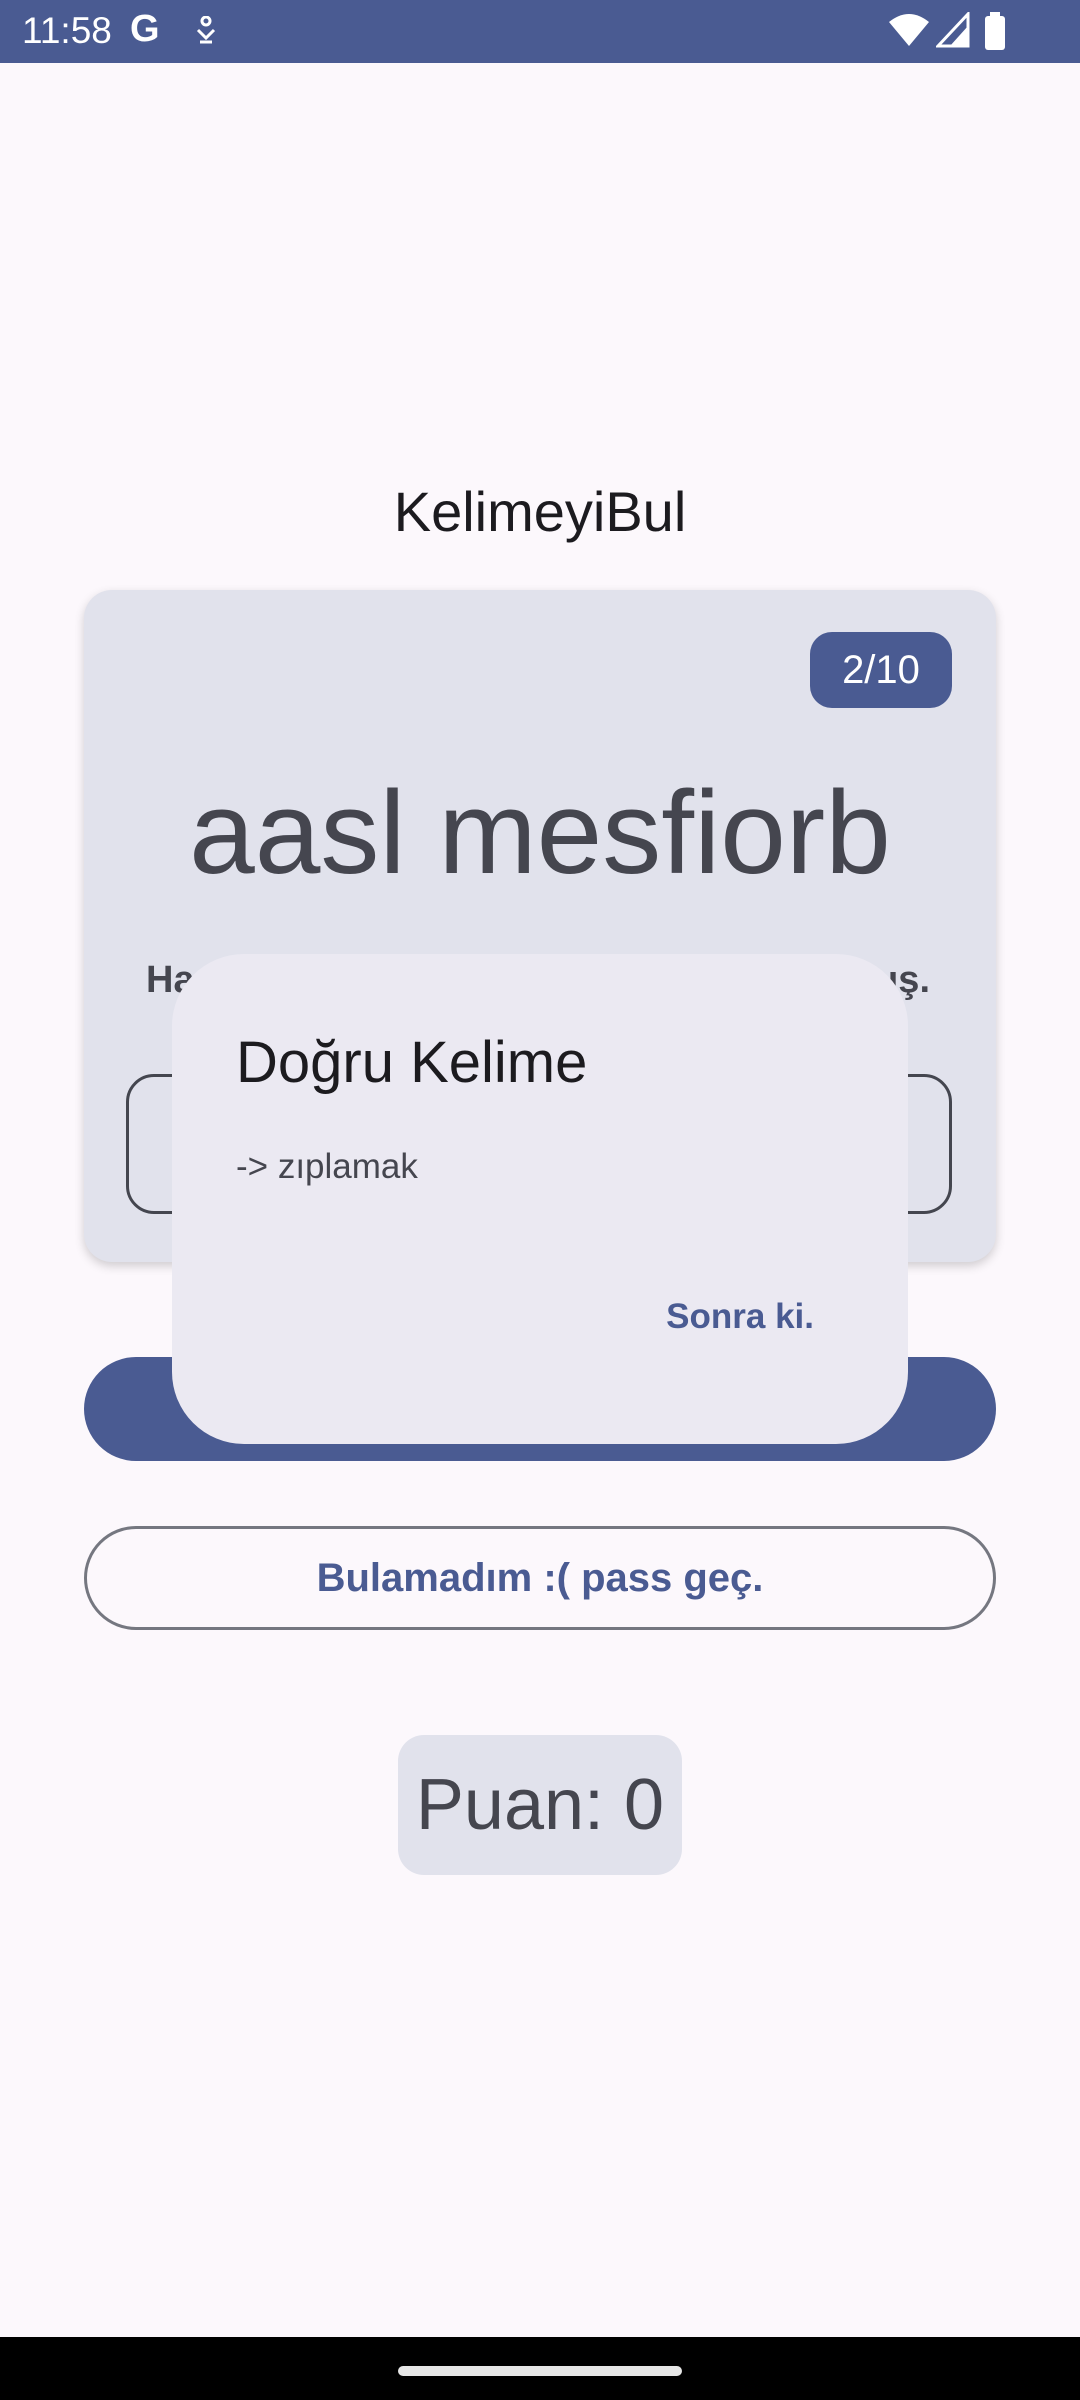  What do you see at coordinates (740, 1317) in the screenshot?
I see `next-button: Sonra ki.` at bounding box center [740, 1317].